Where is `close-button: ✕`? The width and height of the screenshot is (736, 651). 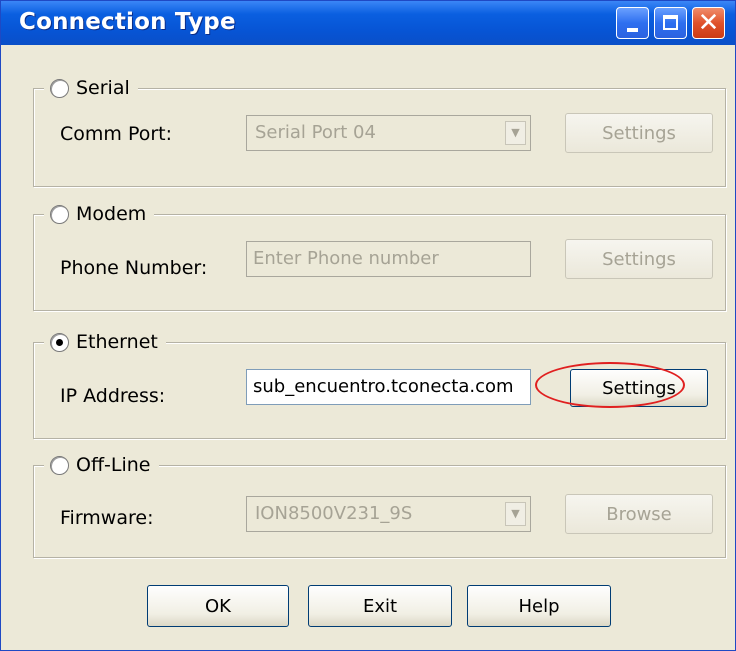 close-button: ✕ is located at coordinates (708, 23).